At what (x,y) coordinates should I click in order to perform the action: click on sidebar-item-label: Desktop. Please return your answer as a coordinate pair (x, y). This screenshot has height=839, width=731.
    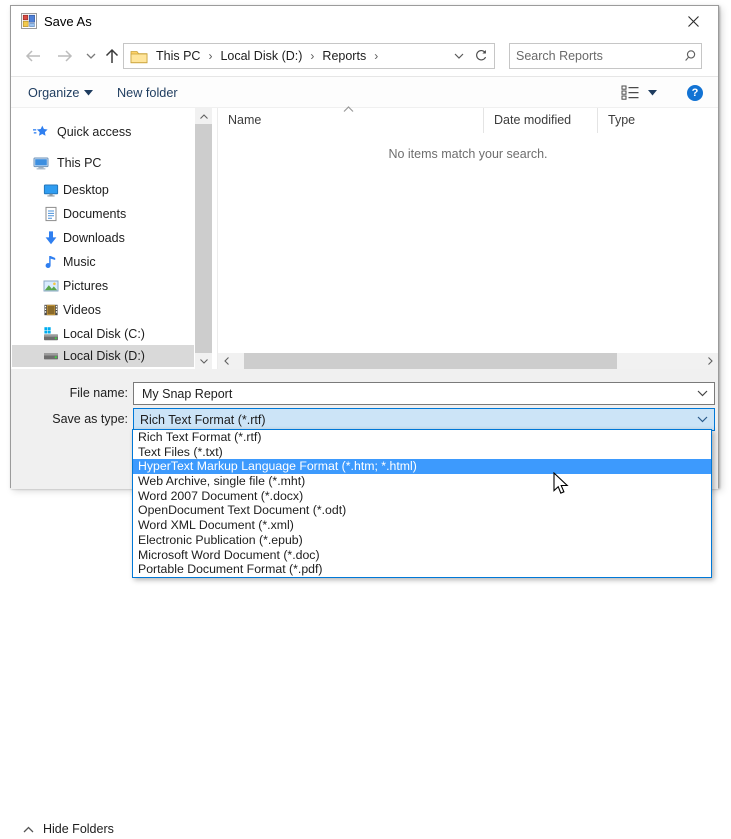
    Looking at the image, I should click on (86, 190).